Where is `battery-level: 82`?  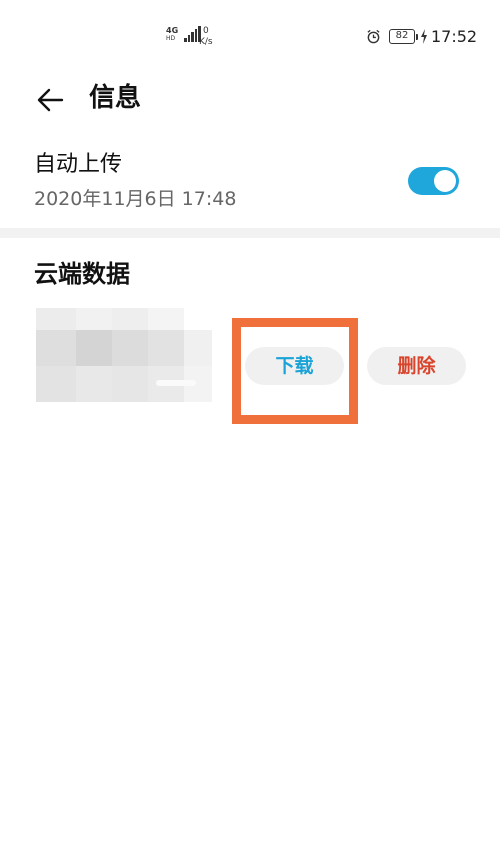
battery-level: 82 is located at coordinates (402, 36).